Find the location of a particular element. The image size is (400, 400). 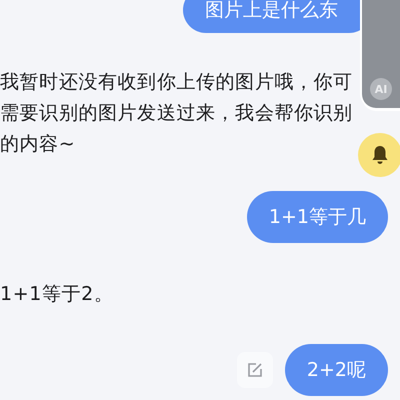

user-message-bubble: 1+1等于几 is located at coordinates (317, 217).